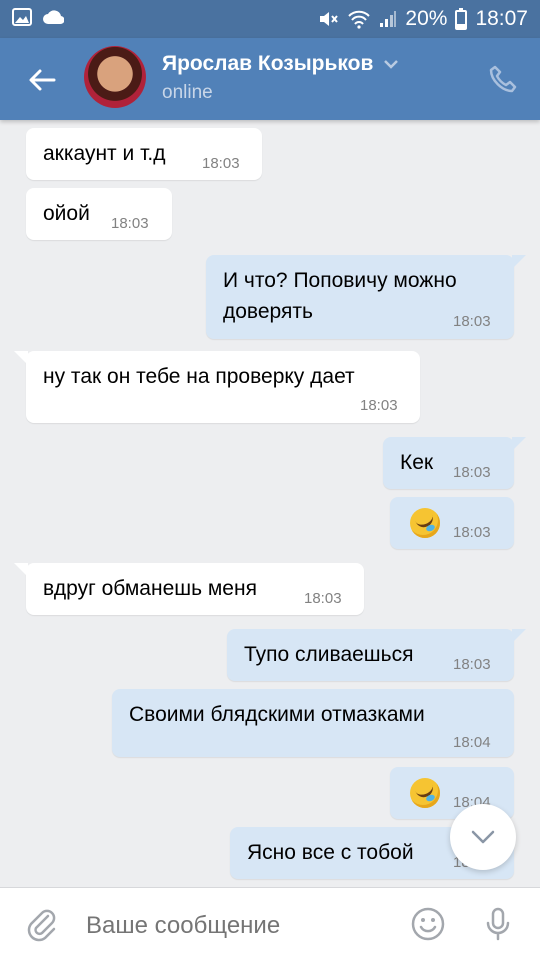 Image resolution: width=540 pixels, height=961 pixels. I want to click on message-incoming: аккаунт и т.д 18:03, so click(144, 154).